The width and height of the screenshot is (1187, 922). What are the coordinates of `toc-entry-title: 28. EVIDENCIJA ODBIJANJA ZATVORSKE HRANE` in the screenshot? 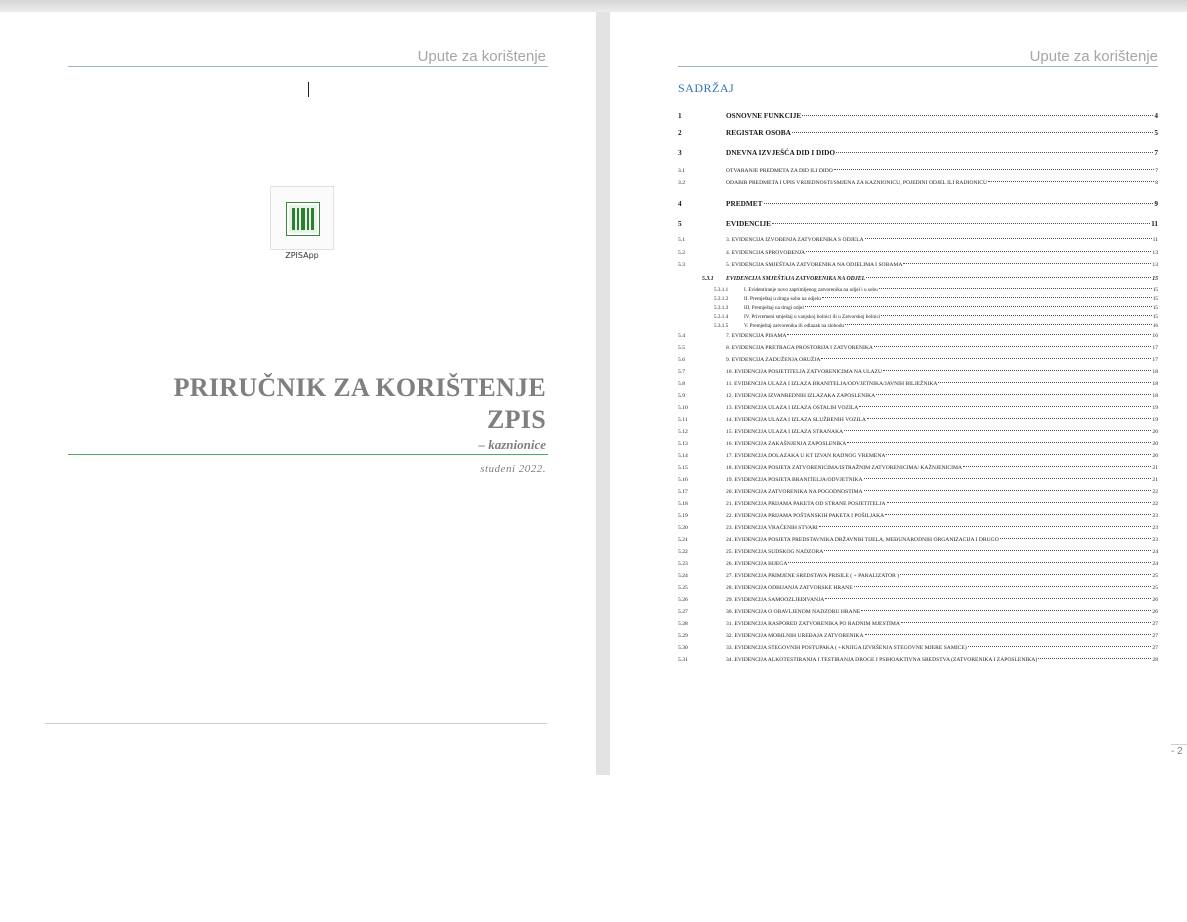 It's located at (789, 588).